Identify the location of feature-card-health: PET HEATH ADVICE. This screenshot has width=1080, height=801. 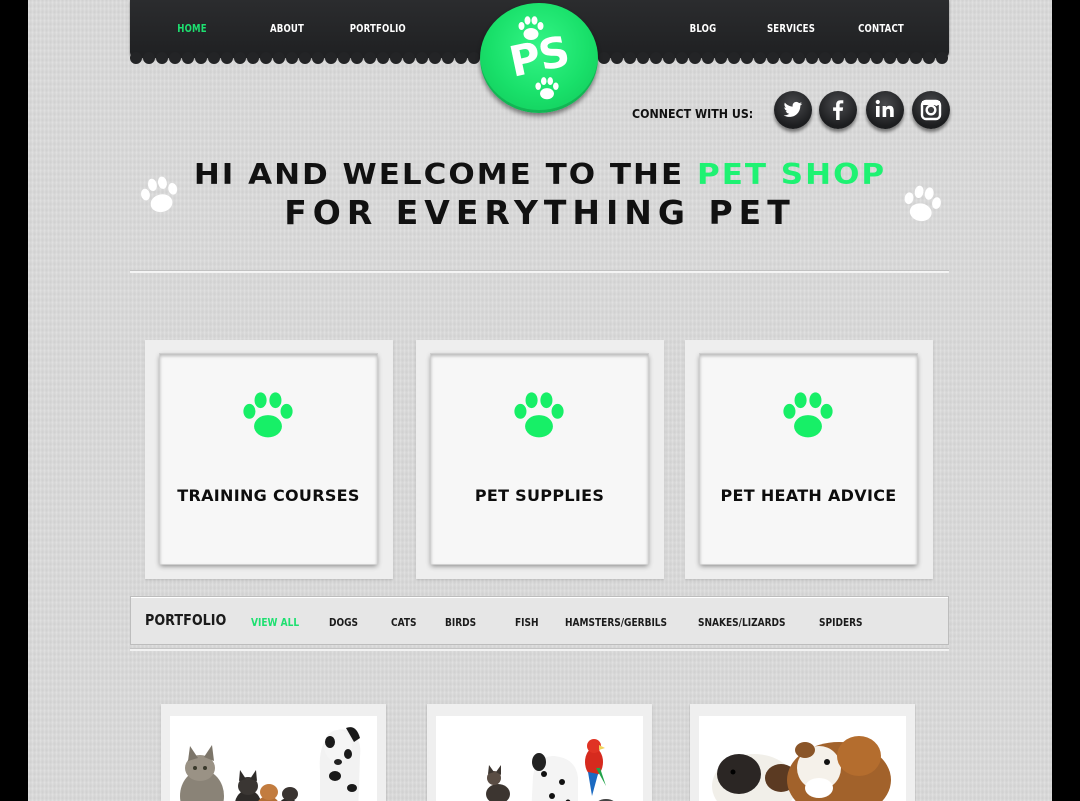
(808, 459).